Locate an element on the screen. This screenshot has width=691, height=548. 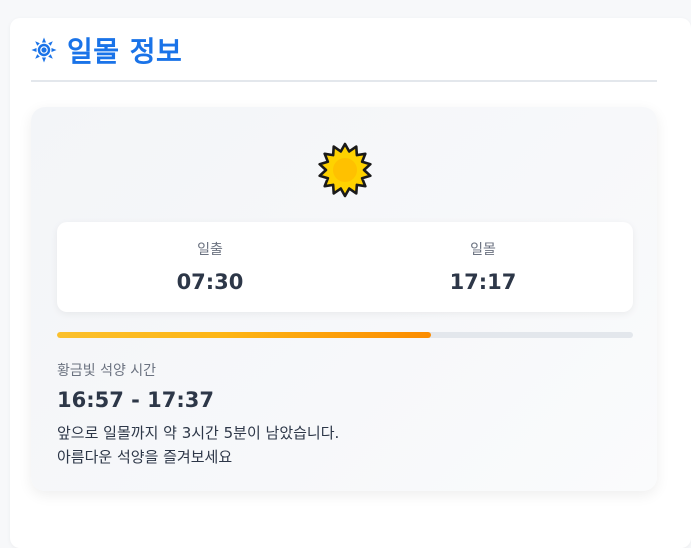
sunrise-label: 일출 is located at coordinates (210, 250).